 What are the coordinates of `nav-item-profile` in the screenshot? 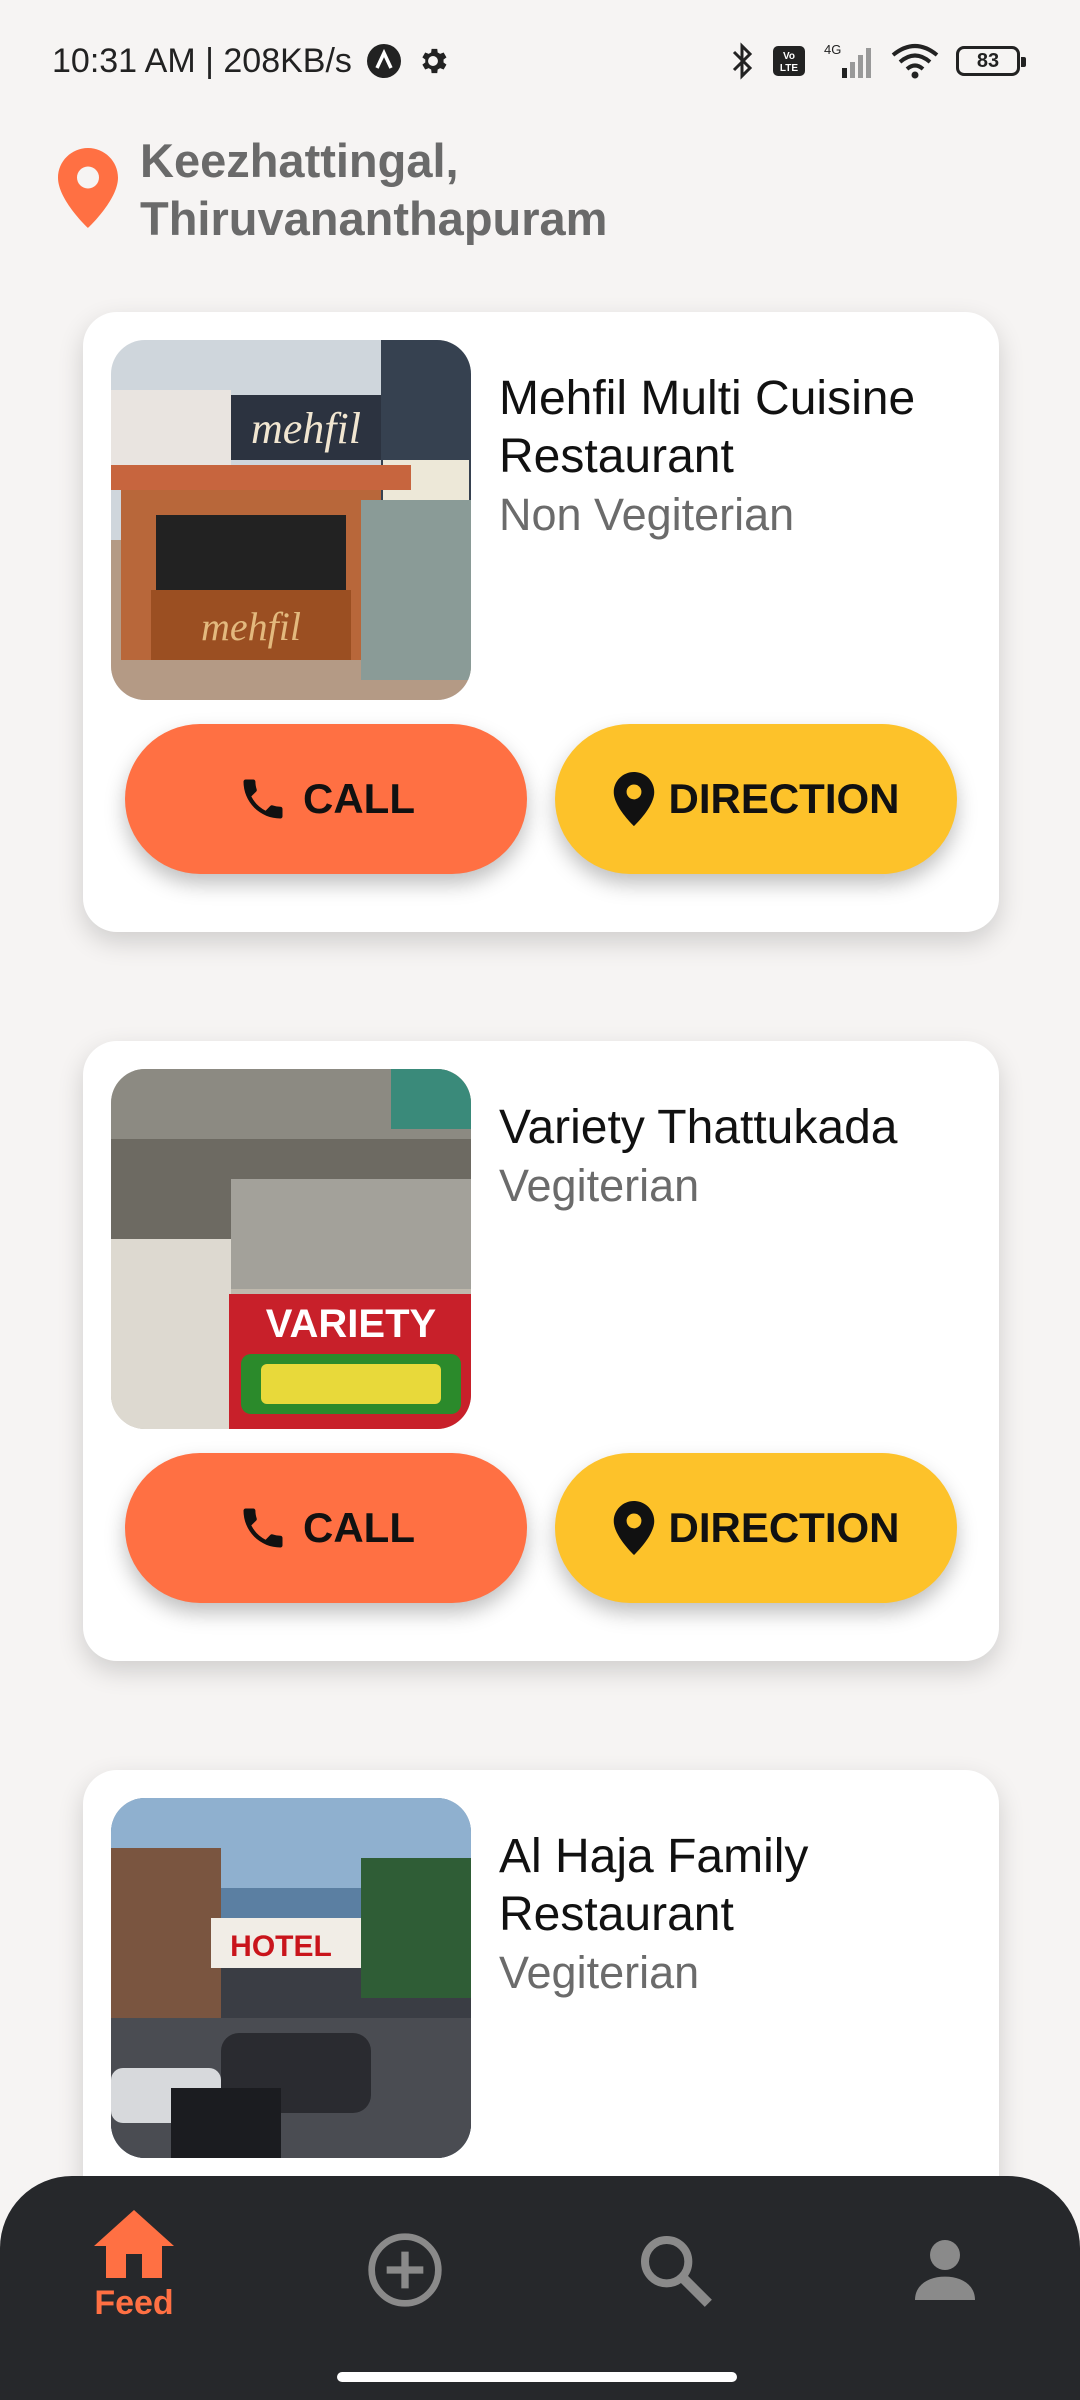 It's located at (945, 2275).